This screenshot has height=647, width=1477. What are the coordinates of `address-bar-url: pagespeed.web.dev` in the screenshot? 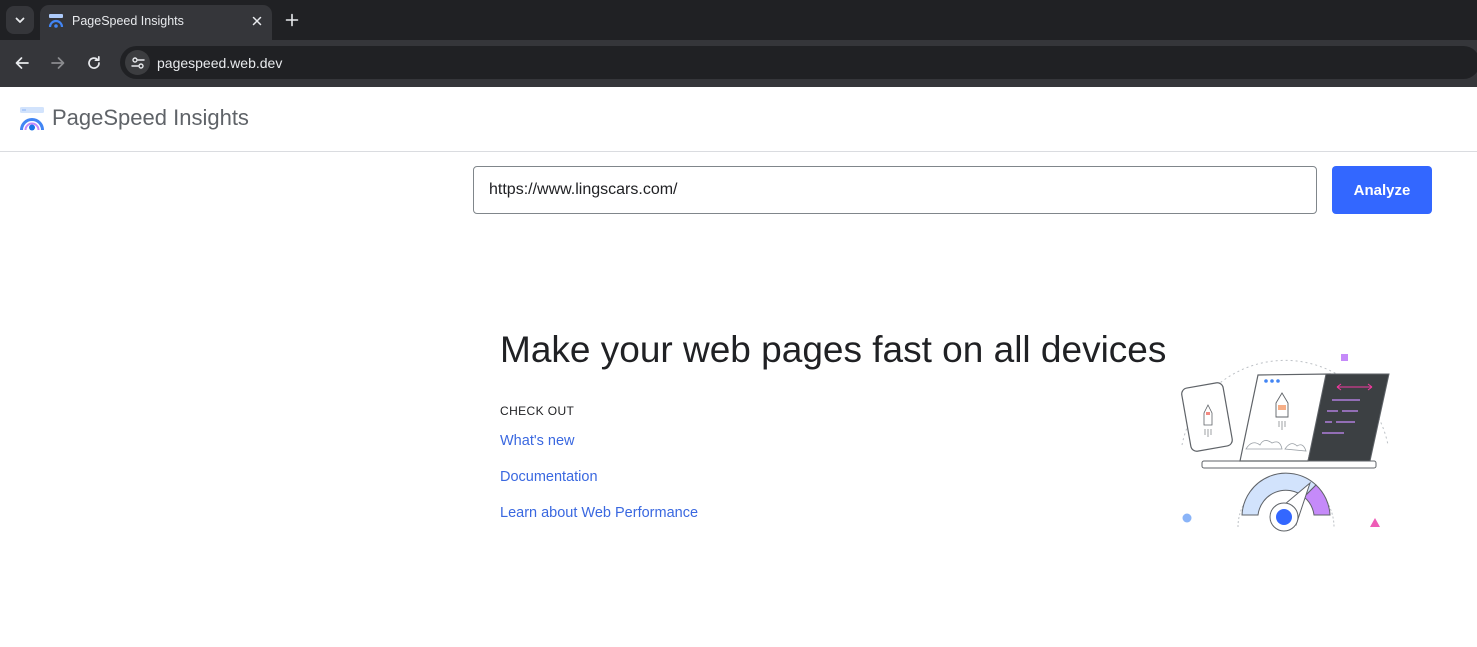 It's located at (220, 63).